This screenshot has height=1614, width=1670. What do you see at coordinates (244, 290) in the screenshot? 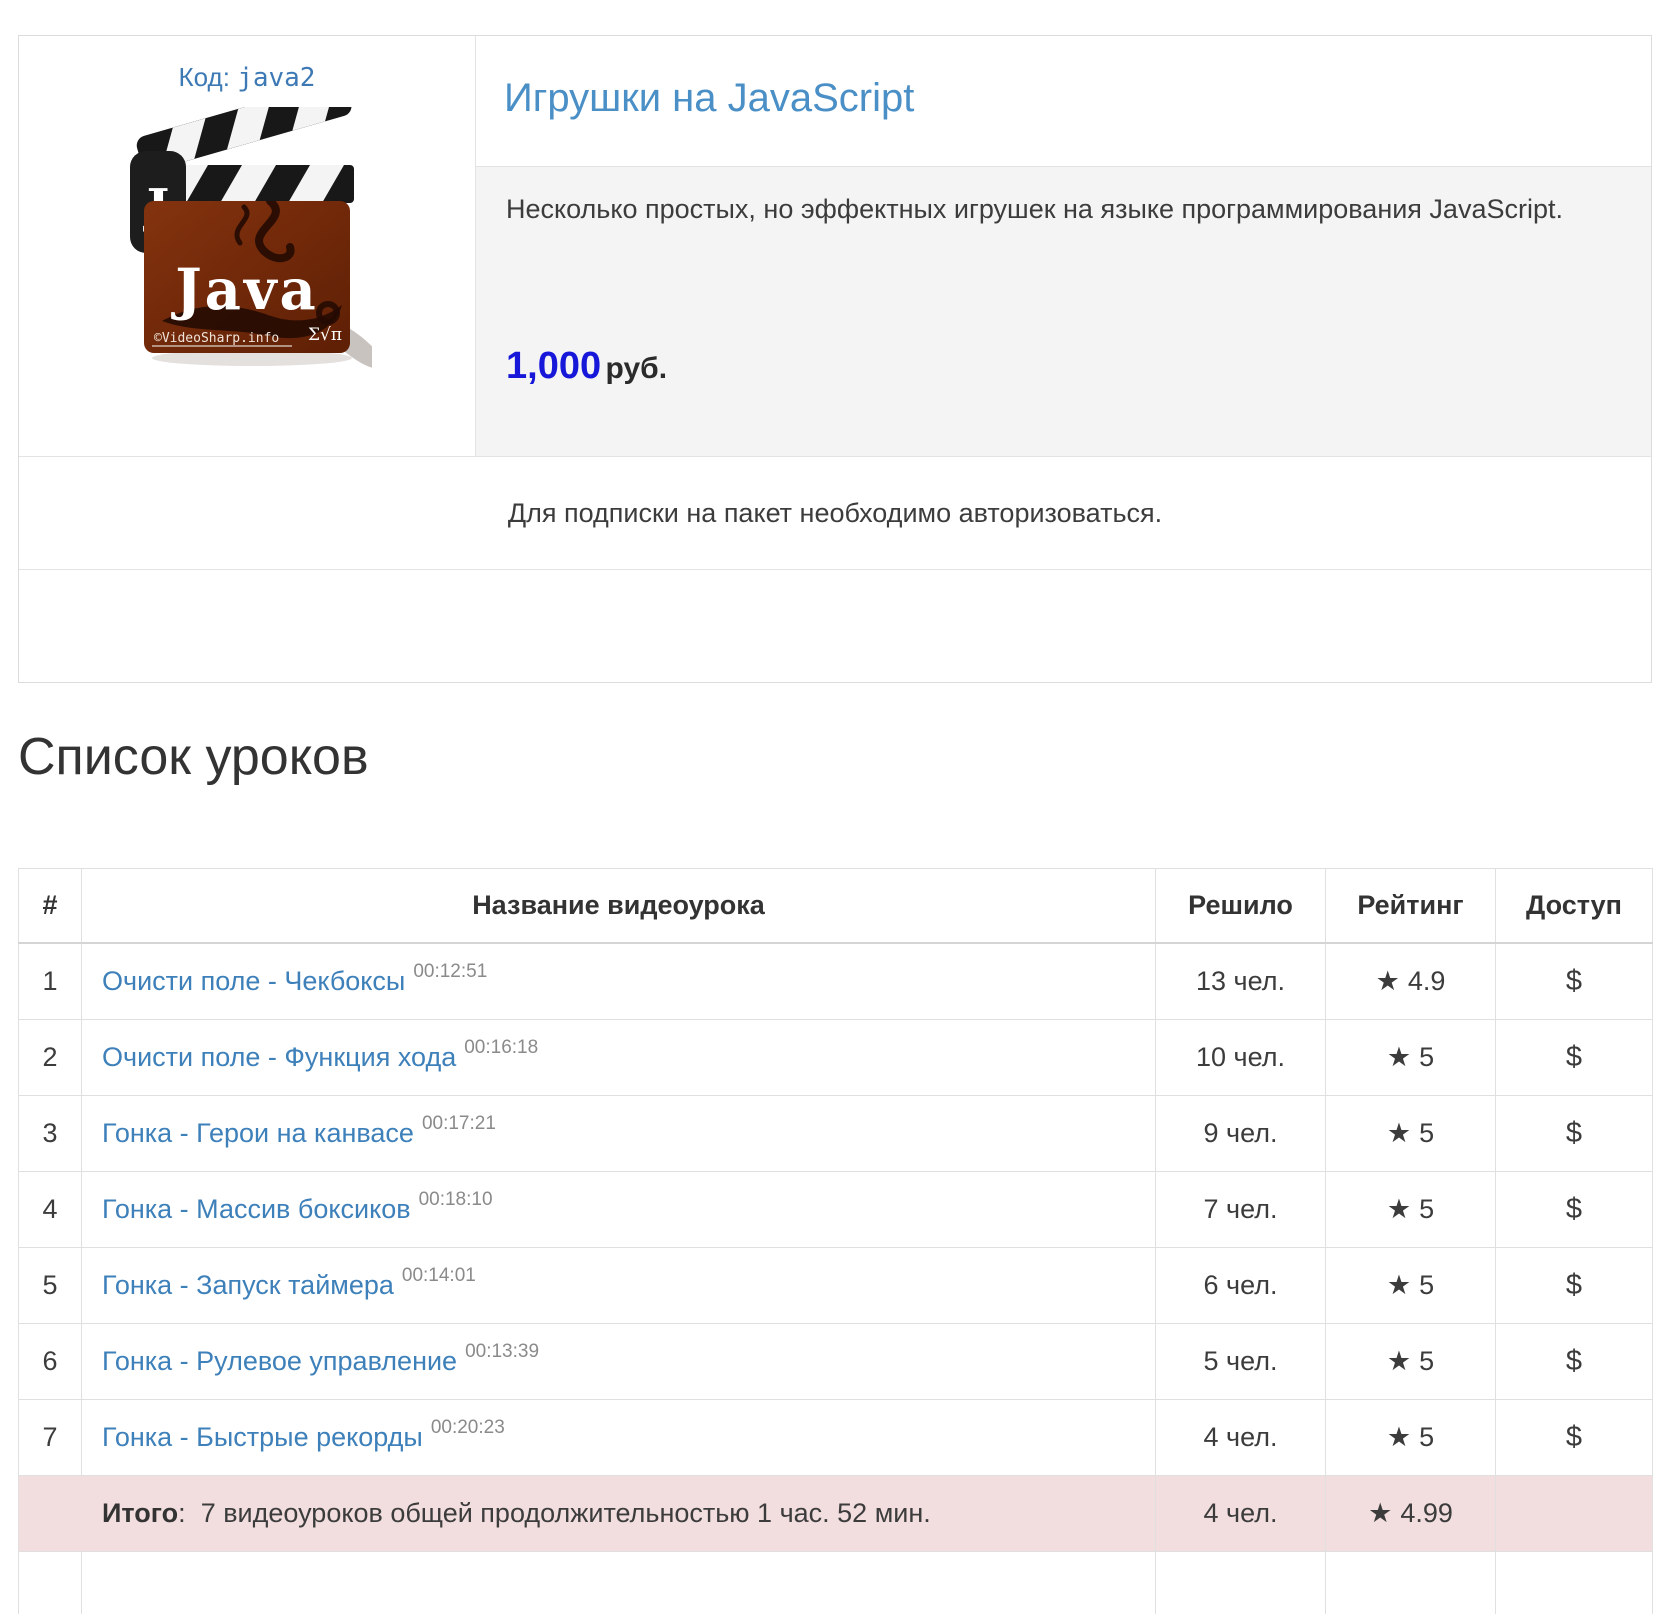
I see `java-label: Java` at bounding box center [244, 290].